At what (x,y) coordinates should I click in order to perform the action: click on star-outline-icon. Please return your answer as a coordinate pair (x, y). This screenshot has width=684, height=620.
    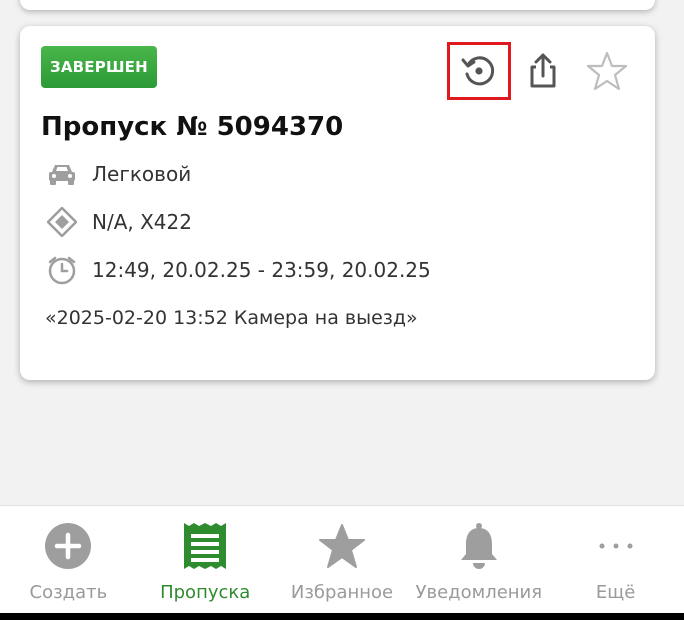
    Looking at the image, I should click on (607, 71).